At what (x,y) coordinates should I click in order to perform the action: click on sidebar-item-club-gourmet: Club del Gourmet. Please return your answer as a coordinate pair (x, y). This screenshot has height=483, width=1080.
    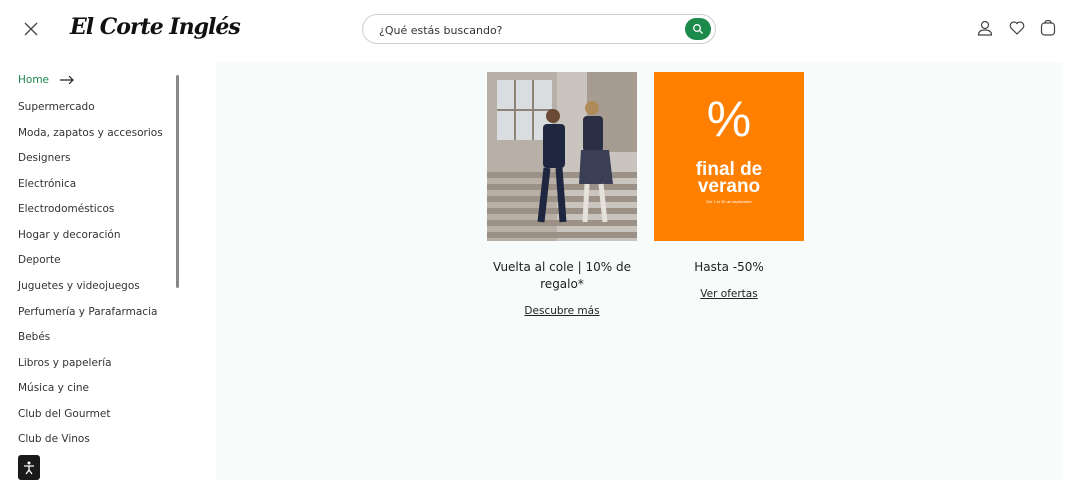
    Looking at the image, I should click on (64, 414).